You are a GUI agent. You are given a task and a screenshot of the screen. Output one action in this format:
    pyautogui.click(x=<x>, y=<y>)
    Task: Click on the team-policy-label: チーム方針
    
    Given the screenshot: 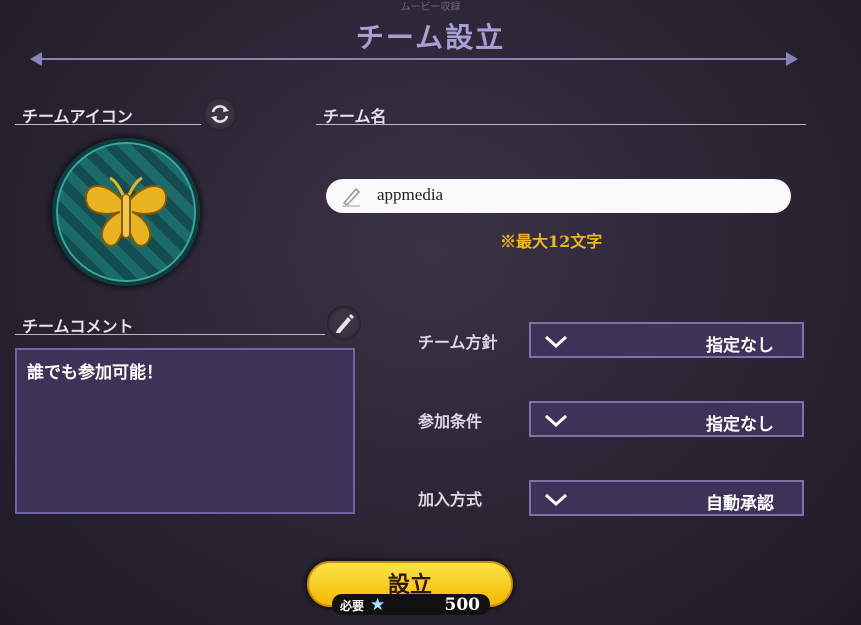 What is the action you would take?
    pyautogui.click(x=458, y=342)
    